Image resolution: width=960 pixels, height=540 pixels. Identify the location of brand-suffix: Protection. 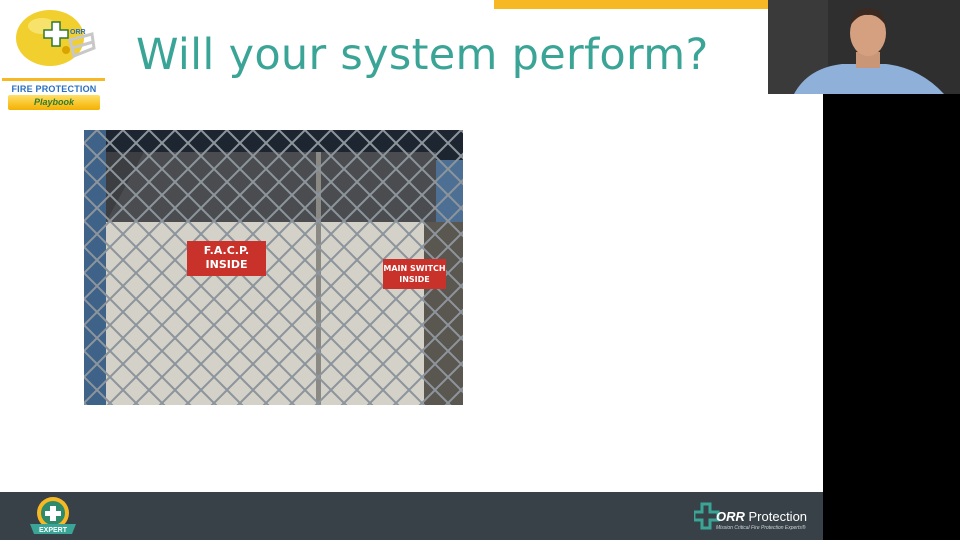
(776, 516).